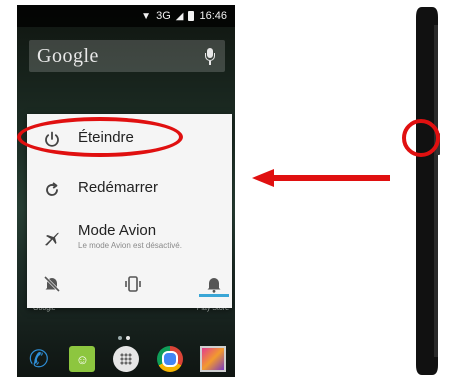  I want to click on menu-sublabel-airplane-mode: Le mode Avion est désactivé., so click(130, 245).